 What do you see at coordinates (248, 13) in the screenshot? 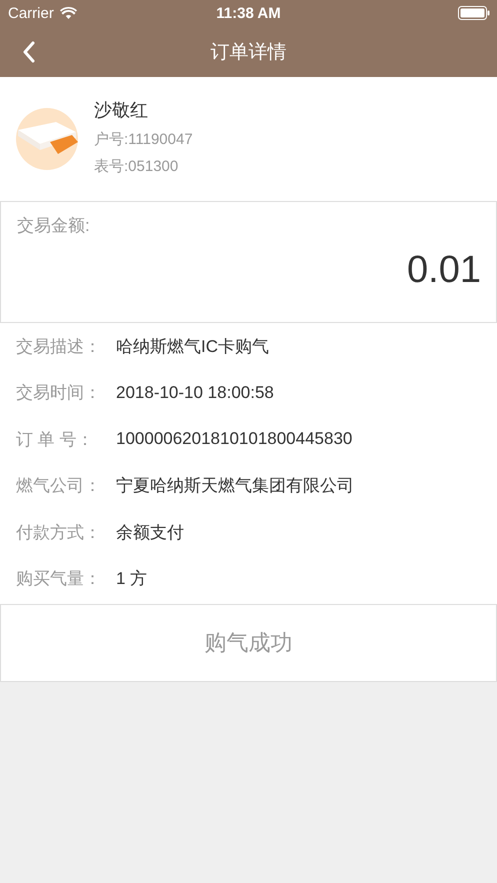
I see `status-time: 11:38 AM` at bounding box center [248, 13].